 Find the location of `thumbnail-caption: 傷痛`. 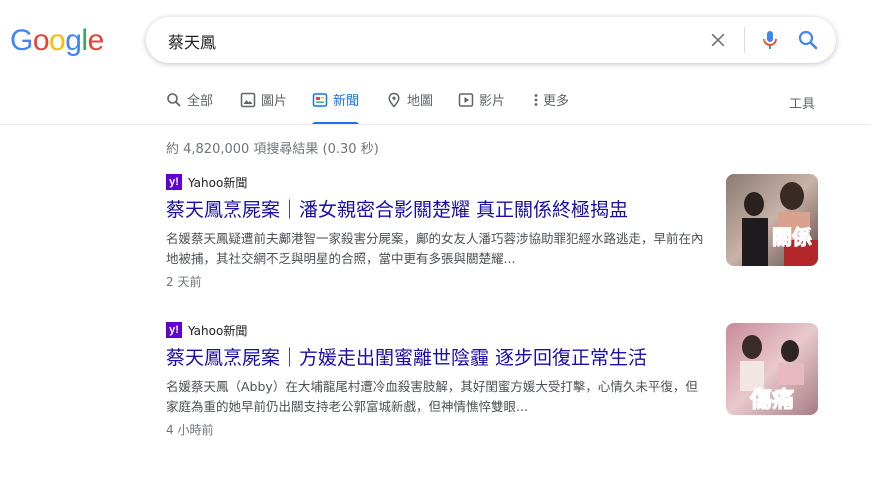

thumbnail-caption: 傷痛 is located at coordinates (771, 400).